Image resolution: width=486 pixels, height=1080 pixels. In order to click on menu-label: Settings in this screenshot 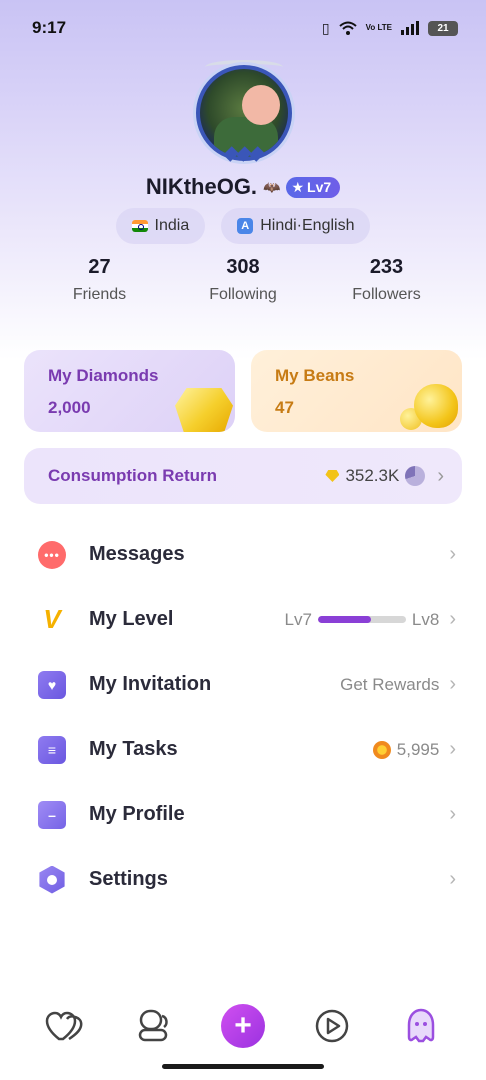, I will do `click(128, 879)`.